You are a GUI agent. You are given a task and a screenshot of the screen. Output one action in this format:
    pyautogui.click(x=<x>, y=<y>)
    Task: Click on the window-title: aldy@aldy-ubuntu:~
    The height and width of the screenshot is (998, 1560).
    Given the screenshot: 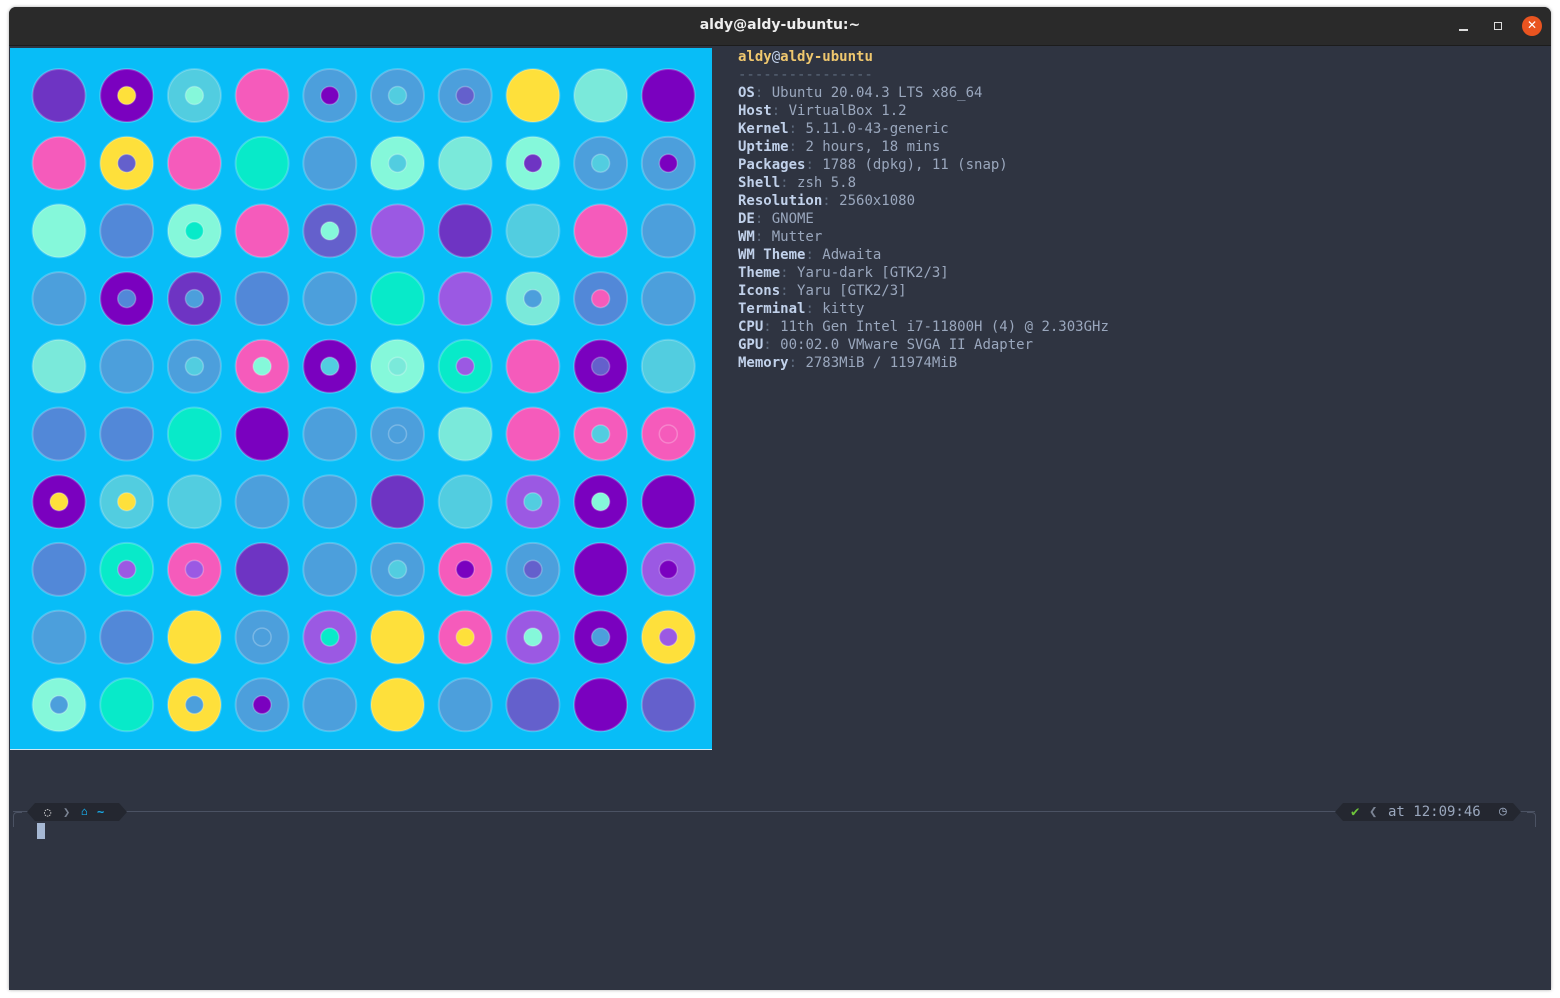 What is the action you would take?
    pyautogui.click(x=780, y=25)
    